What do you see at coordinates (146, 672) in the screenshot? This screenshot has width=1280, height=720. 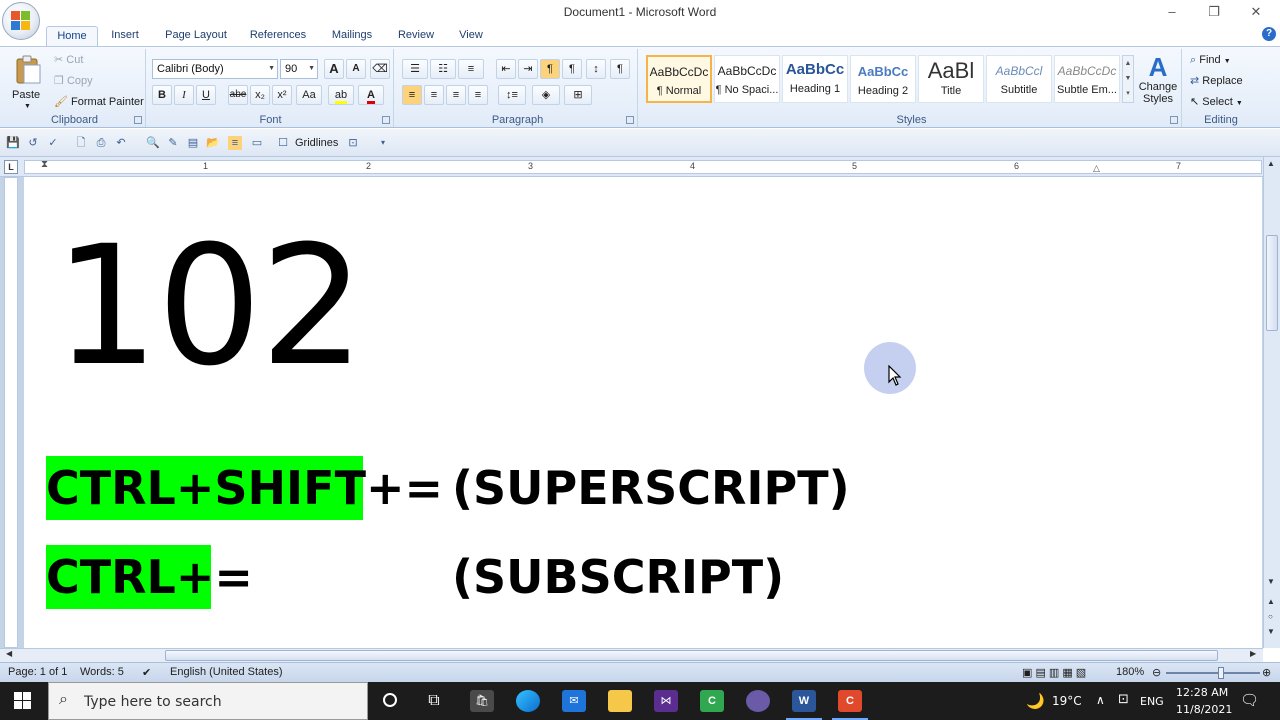 I see `proofing-icon: ✔` at bounding box center [146, 672].